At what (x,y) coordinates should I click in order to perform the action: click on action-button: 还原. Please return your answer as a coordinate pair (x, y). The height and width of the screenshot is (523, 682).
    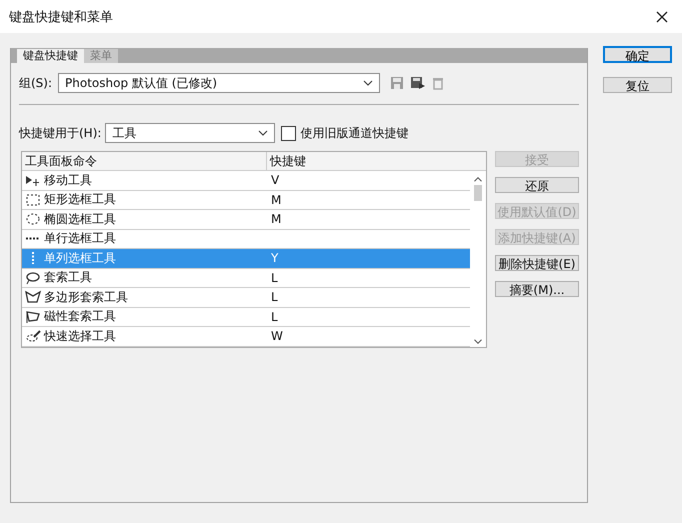
    Looking at the image, I should click on (537, 185).